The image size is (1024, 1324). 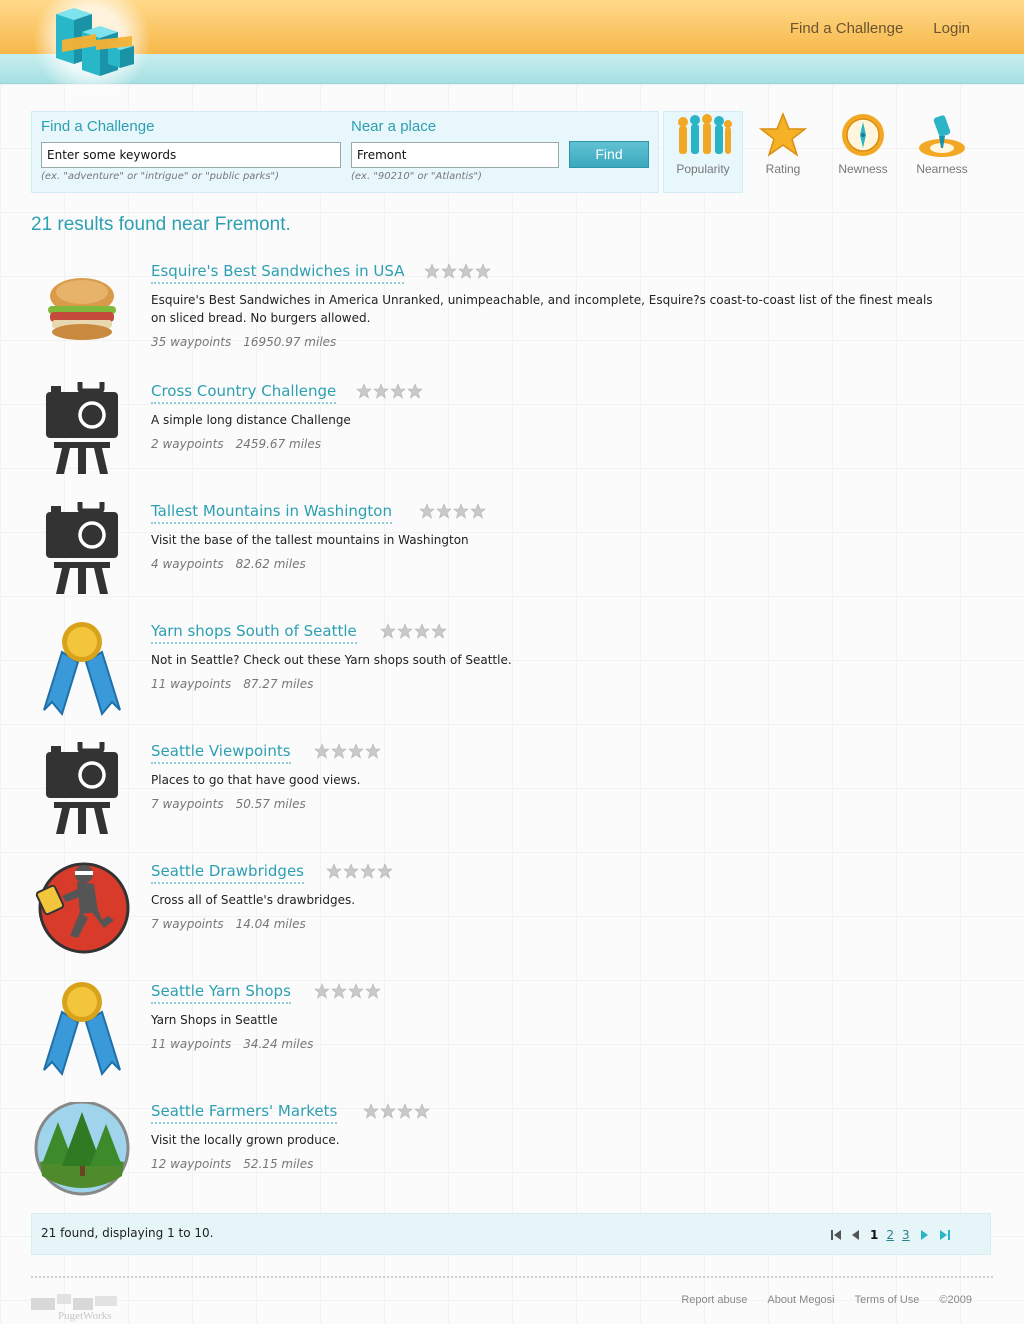 What do you see at coordinates (191, 342) in the screenshot?
I see `waypoint-count: 35 waypoints` at bounding box center [191, 342].